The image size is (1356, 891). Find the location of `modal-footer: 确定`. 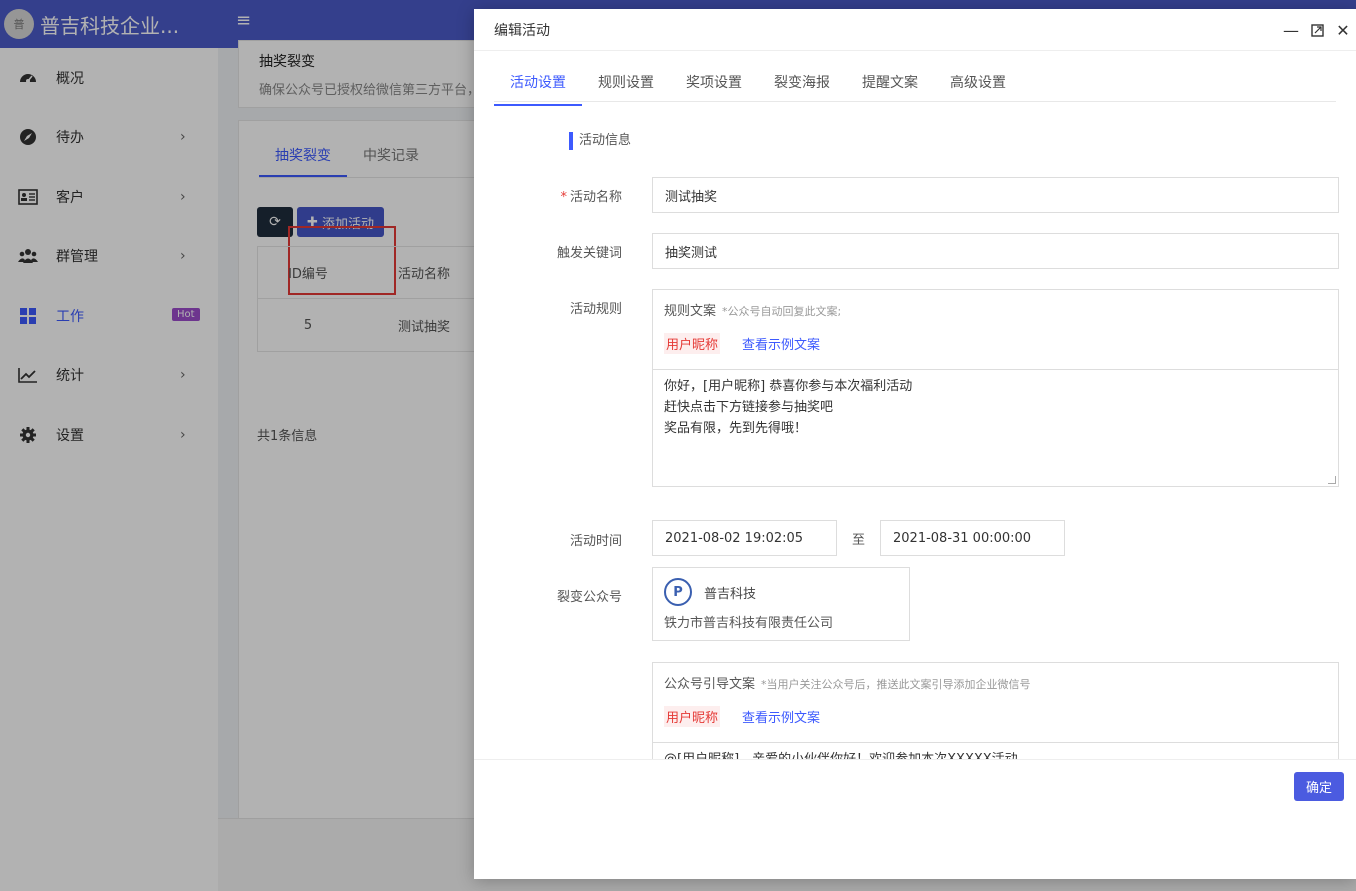

modal-footer: 确定 is located at coordinates (915, 819).